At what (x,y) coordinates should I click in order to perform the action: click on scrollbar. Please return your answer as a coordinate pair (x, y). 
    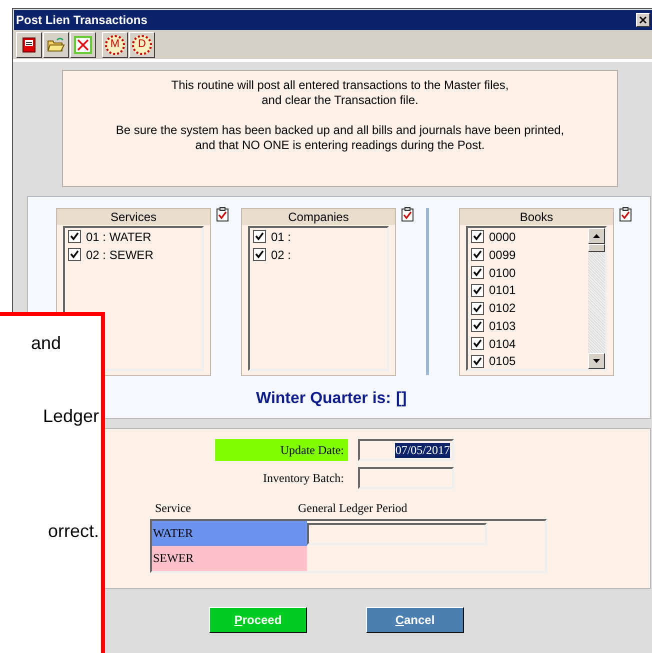
    Looking at the image, I should click on (596, 298).